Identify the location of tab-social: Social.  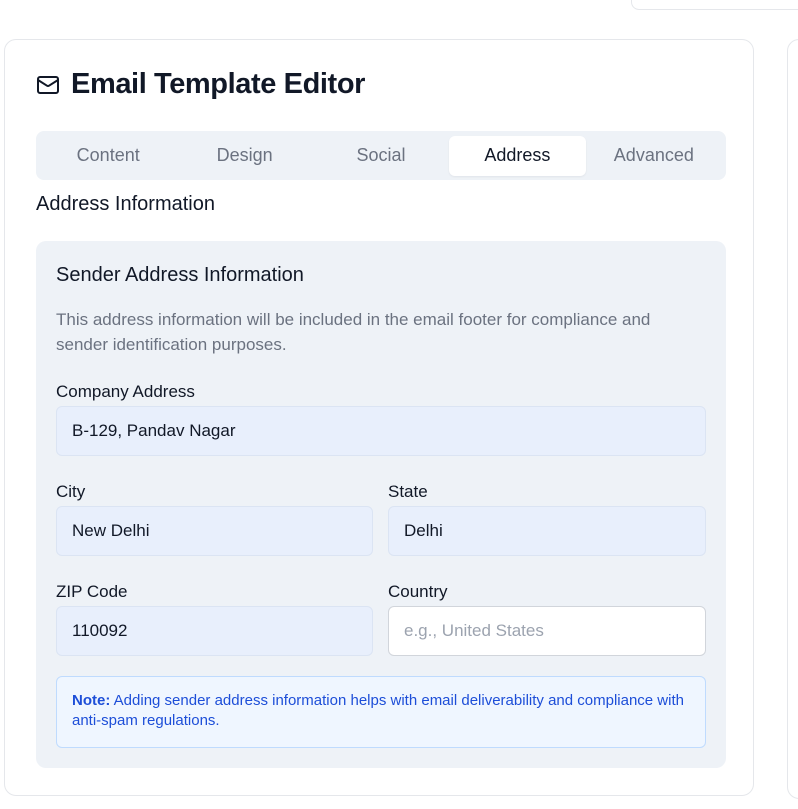
(381, 156).